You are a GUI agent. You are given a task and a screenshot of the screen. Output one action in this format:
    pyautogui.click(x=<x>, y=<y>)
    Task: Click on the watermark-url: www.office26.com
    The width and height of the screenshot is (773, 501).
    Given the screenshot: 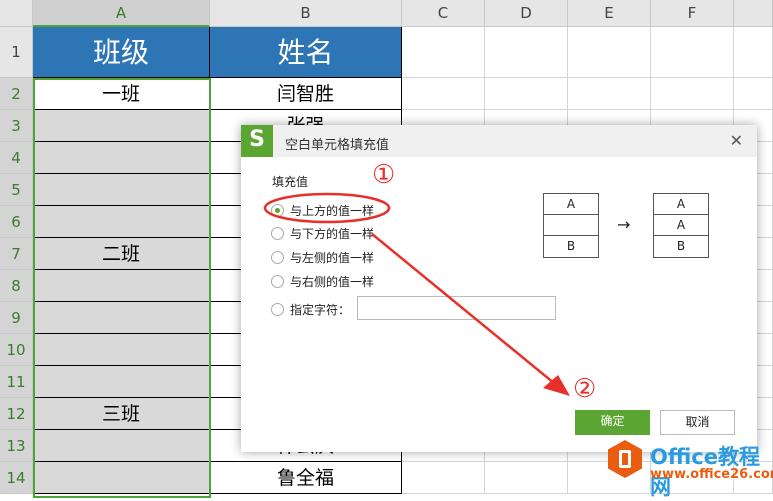 What is the action you would take?
    pyautogui.click(x=711, y=474)
    